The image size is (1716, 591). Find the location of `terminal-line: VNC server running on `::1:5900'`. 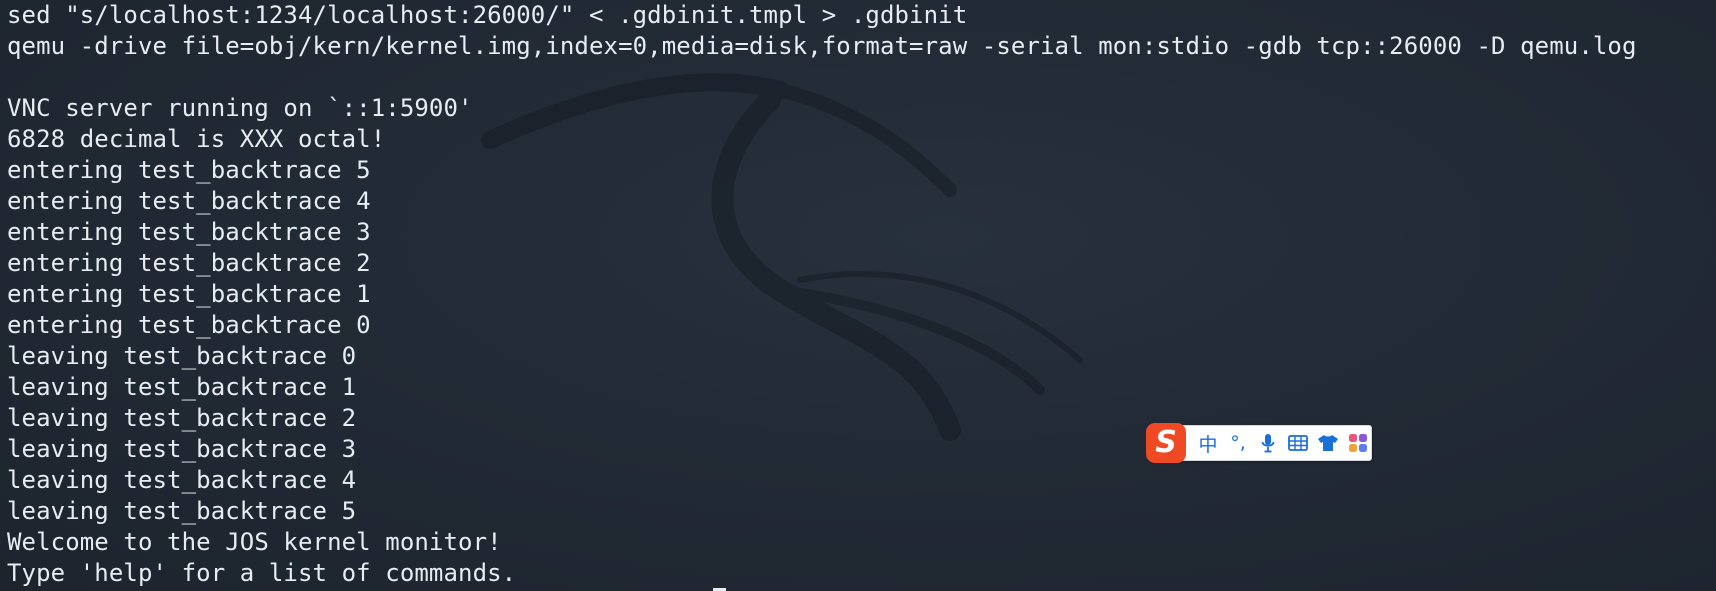

terminal-line: VNC server running on `::1:5900' is located at coordinates (240, 108).